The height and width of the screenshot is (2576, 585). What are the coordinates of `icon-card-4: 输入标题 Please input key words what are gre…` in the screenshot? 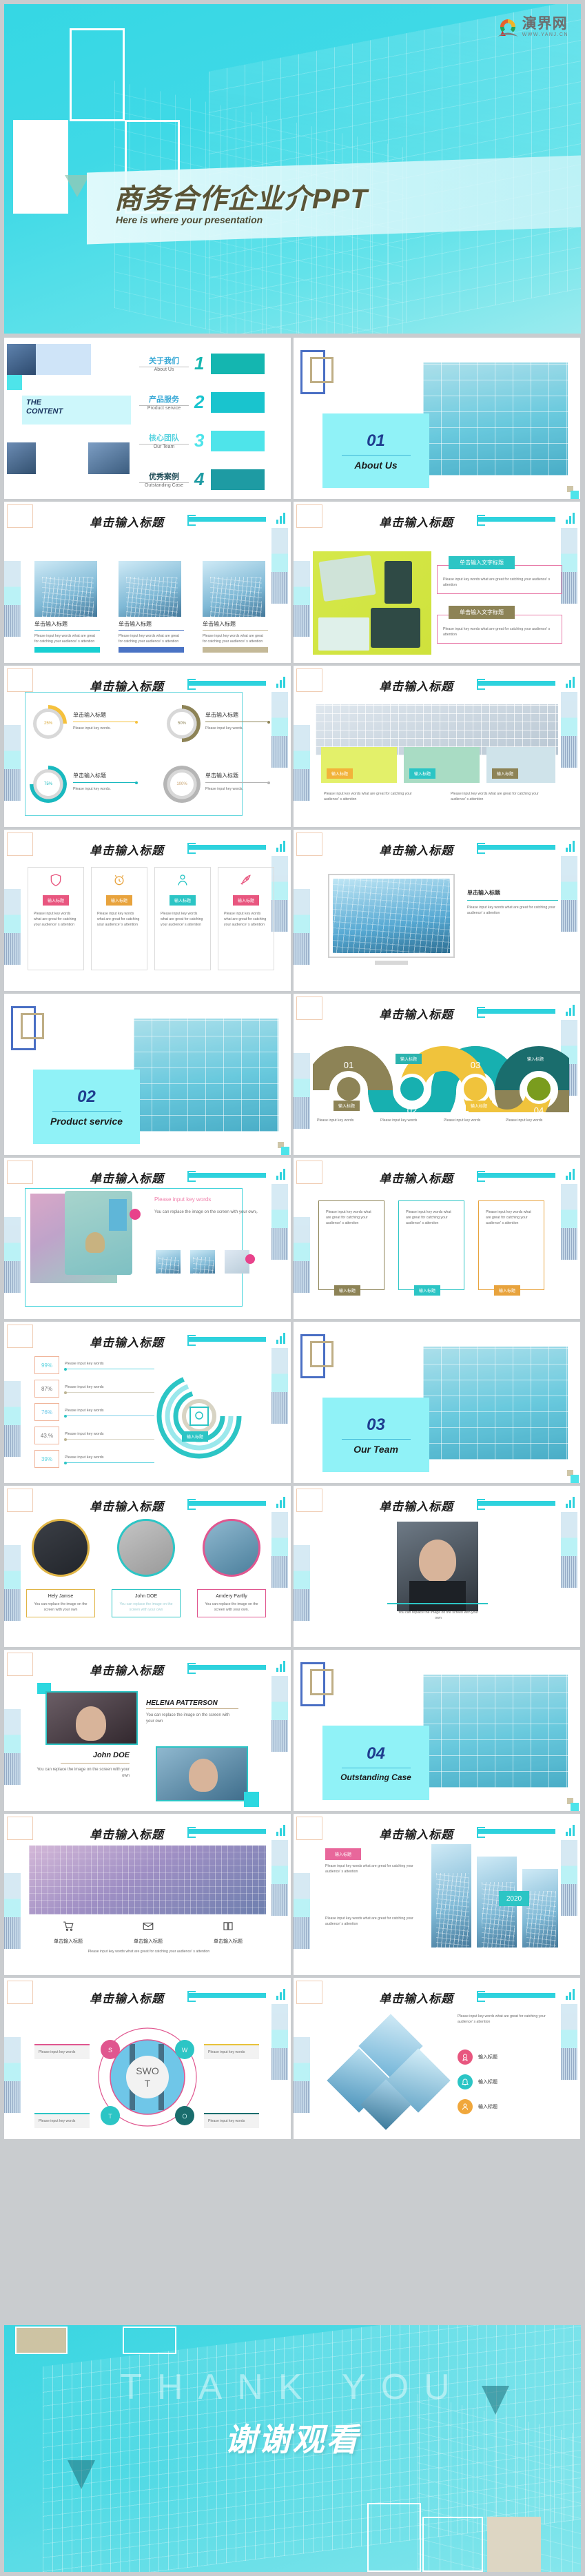 It's located at (246, 918).